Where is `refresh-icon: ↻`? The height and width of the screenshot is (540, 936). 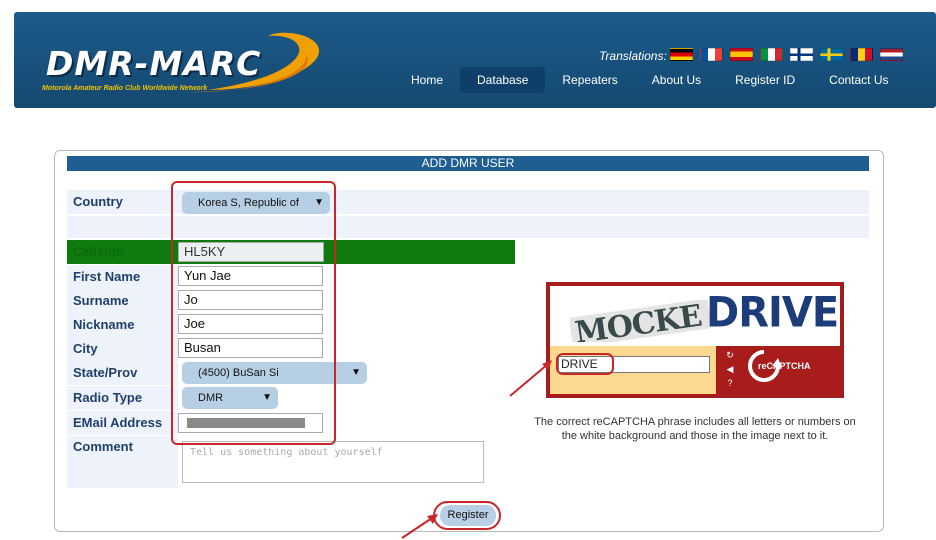
refresh-icon: ↻ is located at coordinates (730, 355).